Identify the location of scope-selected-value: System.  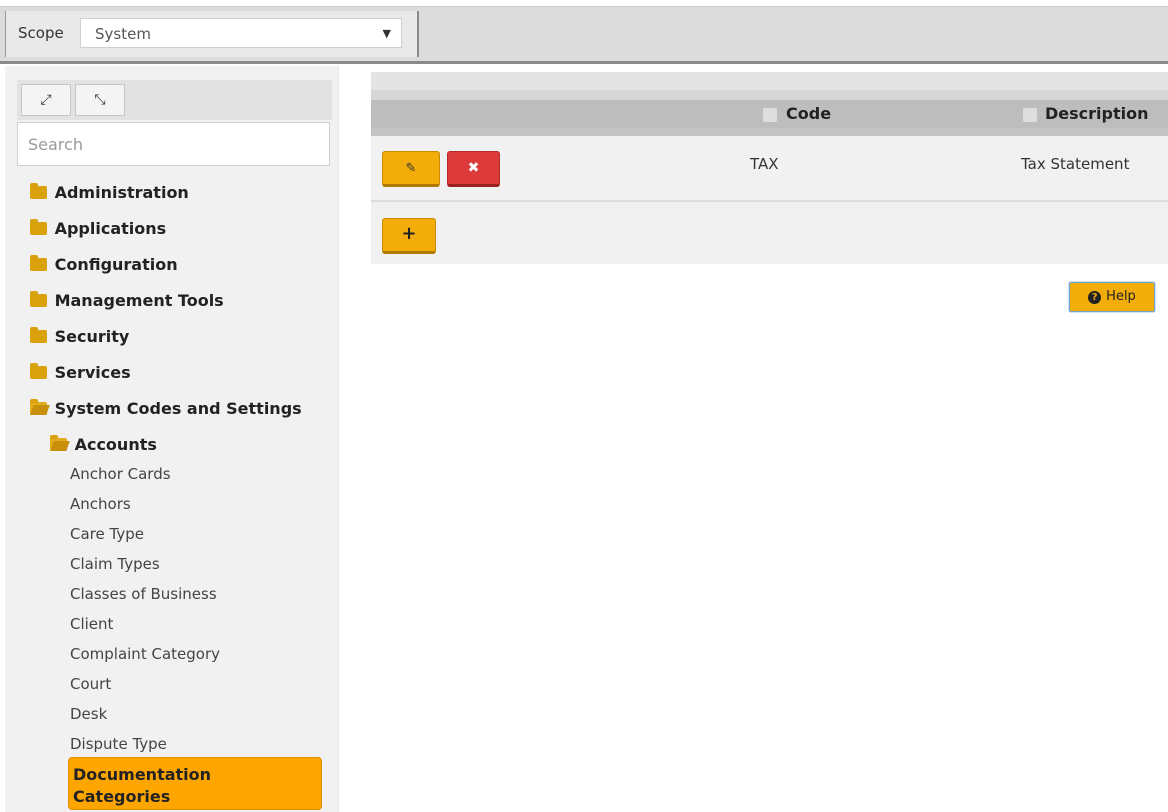
(123, 34).